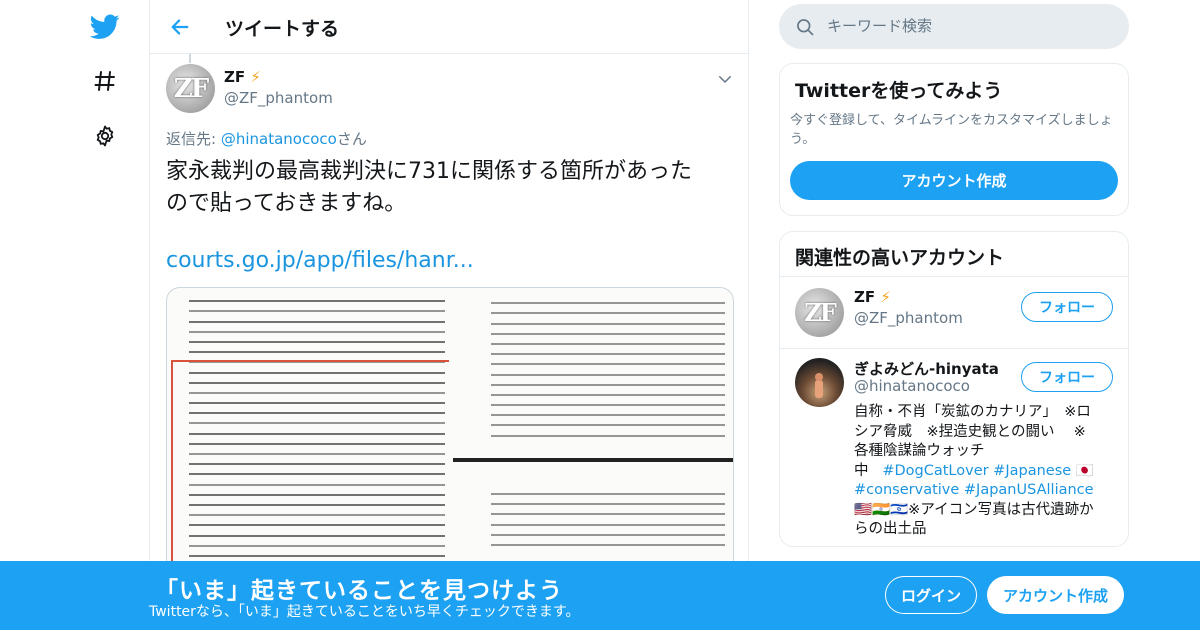  What do you see at coordinates (235, 77) in the screenshot?
I see `author-name-text: ZF` at bounding box center [235, 77].